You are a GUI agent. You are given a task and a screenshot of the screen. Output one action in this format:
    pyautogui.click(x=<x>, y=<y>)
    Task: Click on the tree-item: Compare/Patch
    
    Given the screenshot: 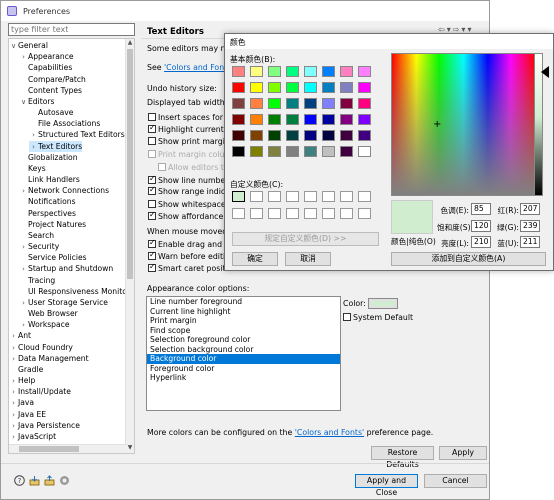 What is the action you would take?
    pyautogui.click(x=52, y=79)
    